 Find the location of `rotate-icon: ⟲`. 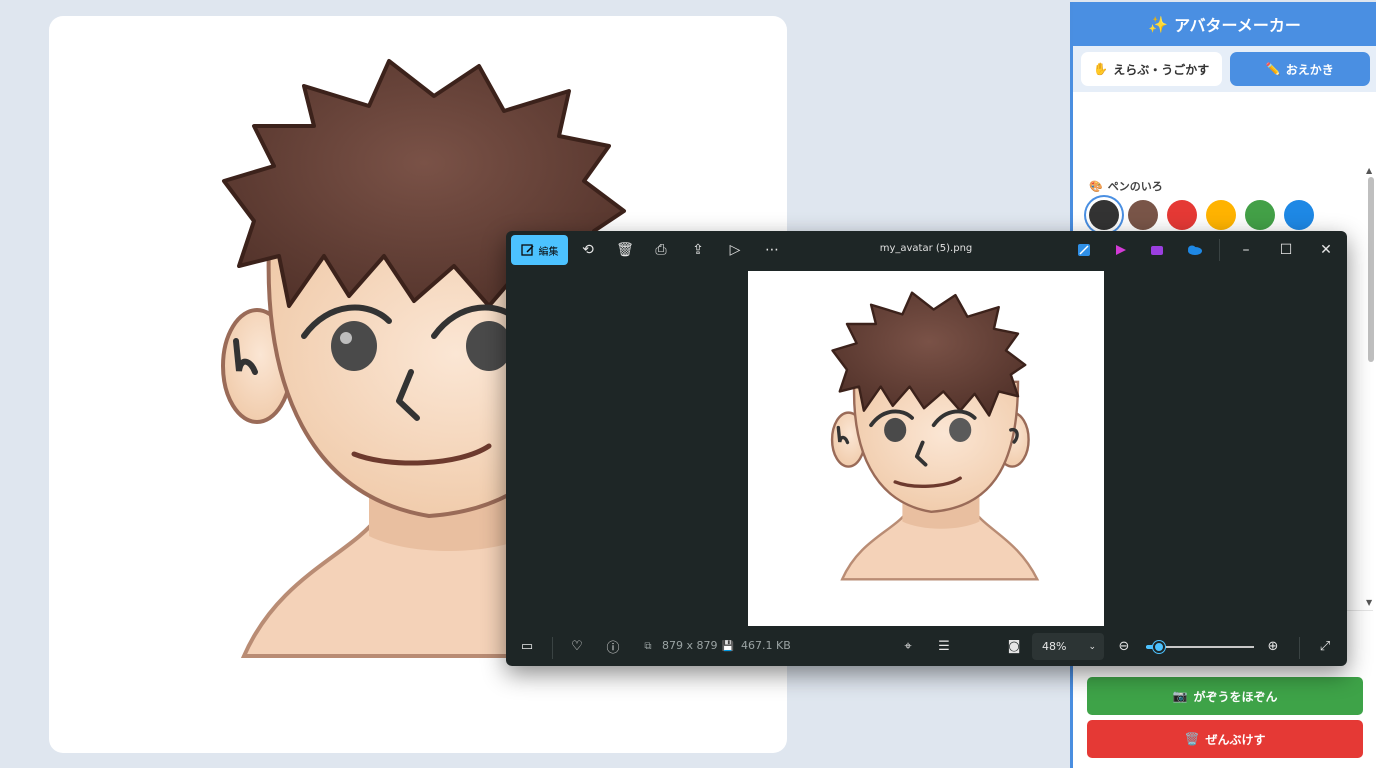

rotate-icon: ⟲ is located at coordinates (588, 250).